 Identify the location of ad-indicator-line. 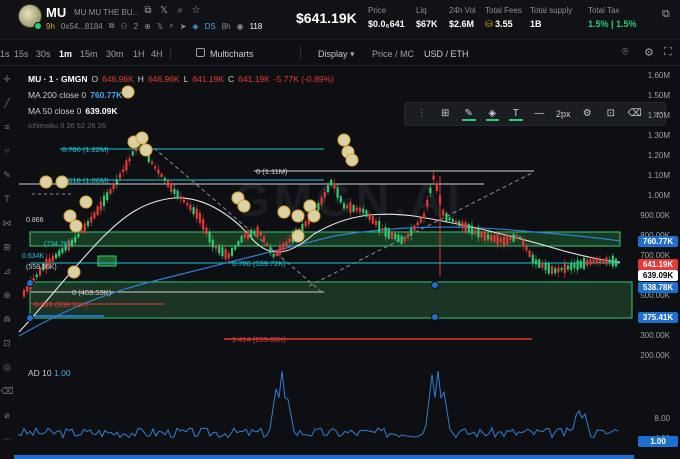
(318, 404).